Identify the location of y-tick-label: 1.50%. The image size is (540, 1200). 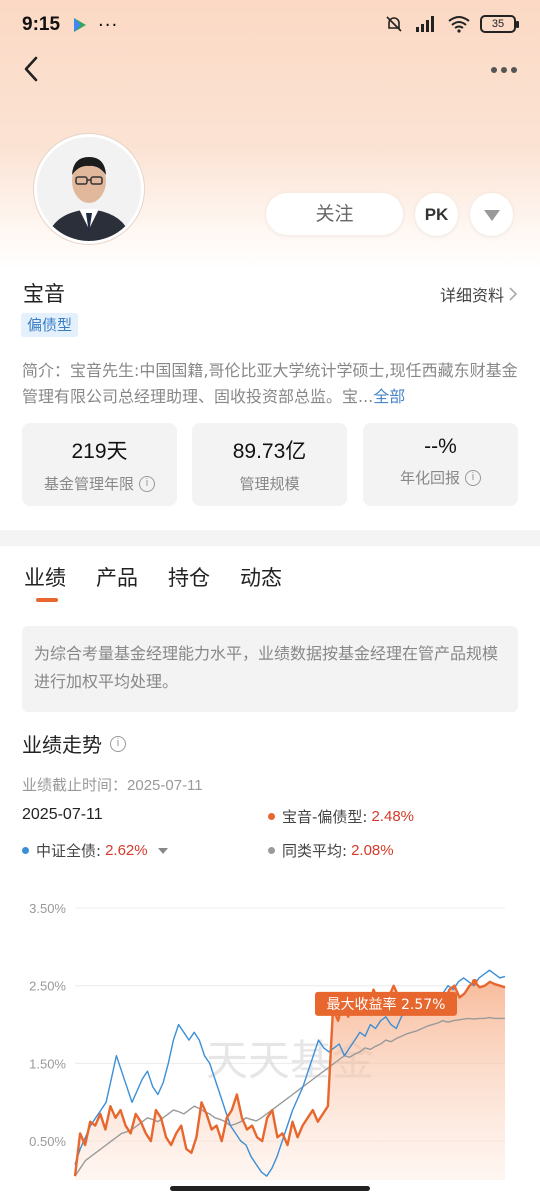
(47, 1063).